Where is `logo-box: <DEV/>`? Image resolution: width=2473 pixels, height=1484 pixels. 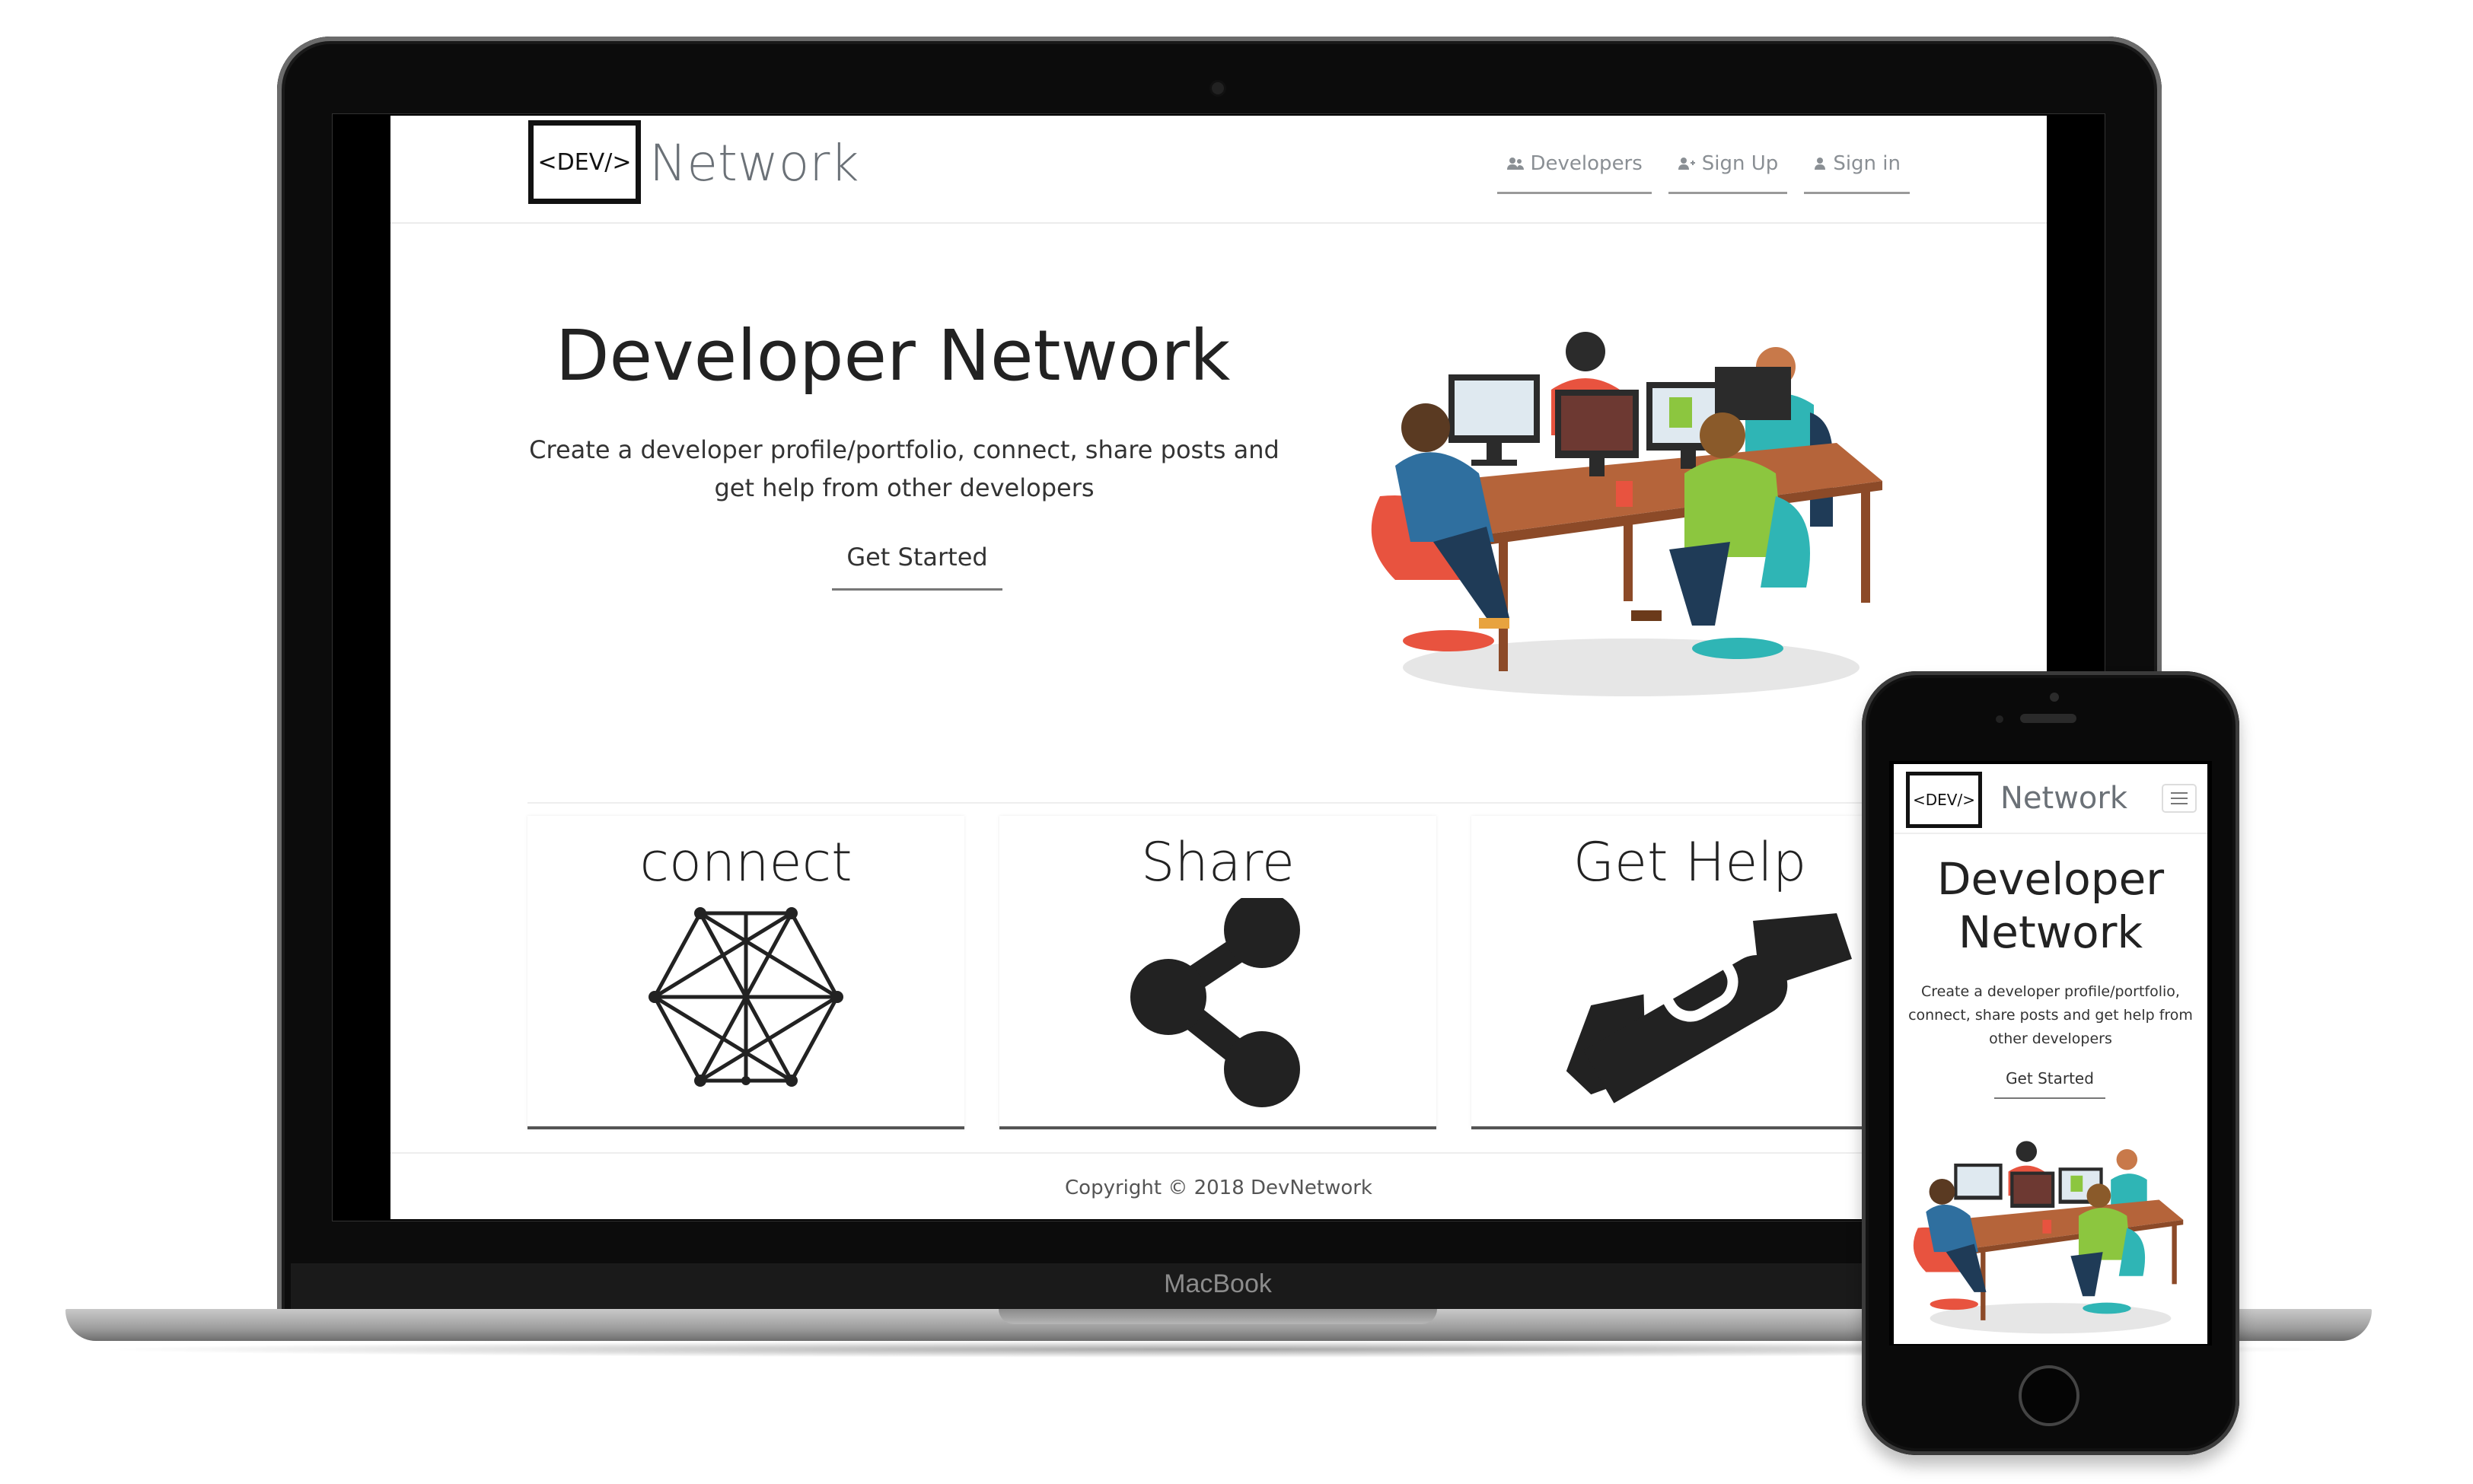 logo-box: <DEV/> is located at coordinates (584, 162).